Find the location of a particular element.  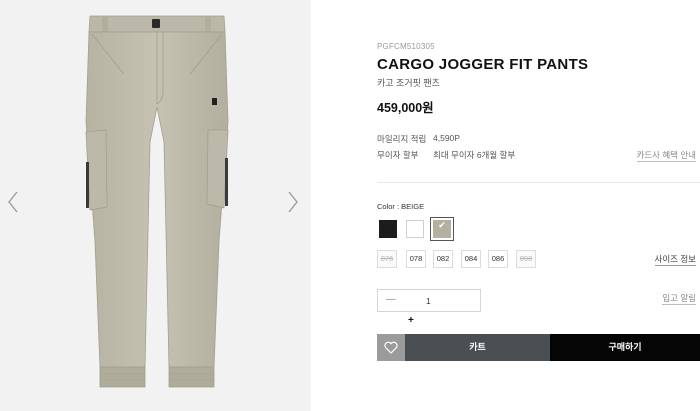

size-guide-link: 사이즈 정보 is located at coordinates (675, 259).